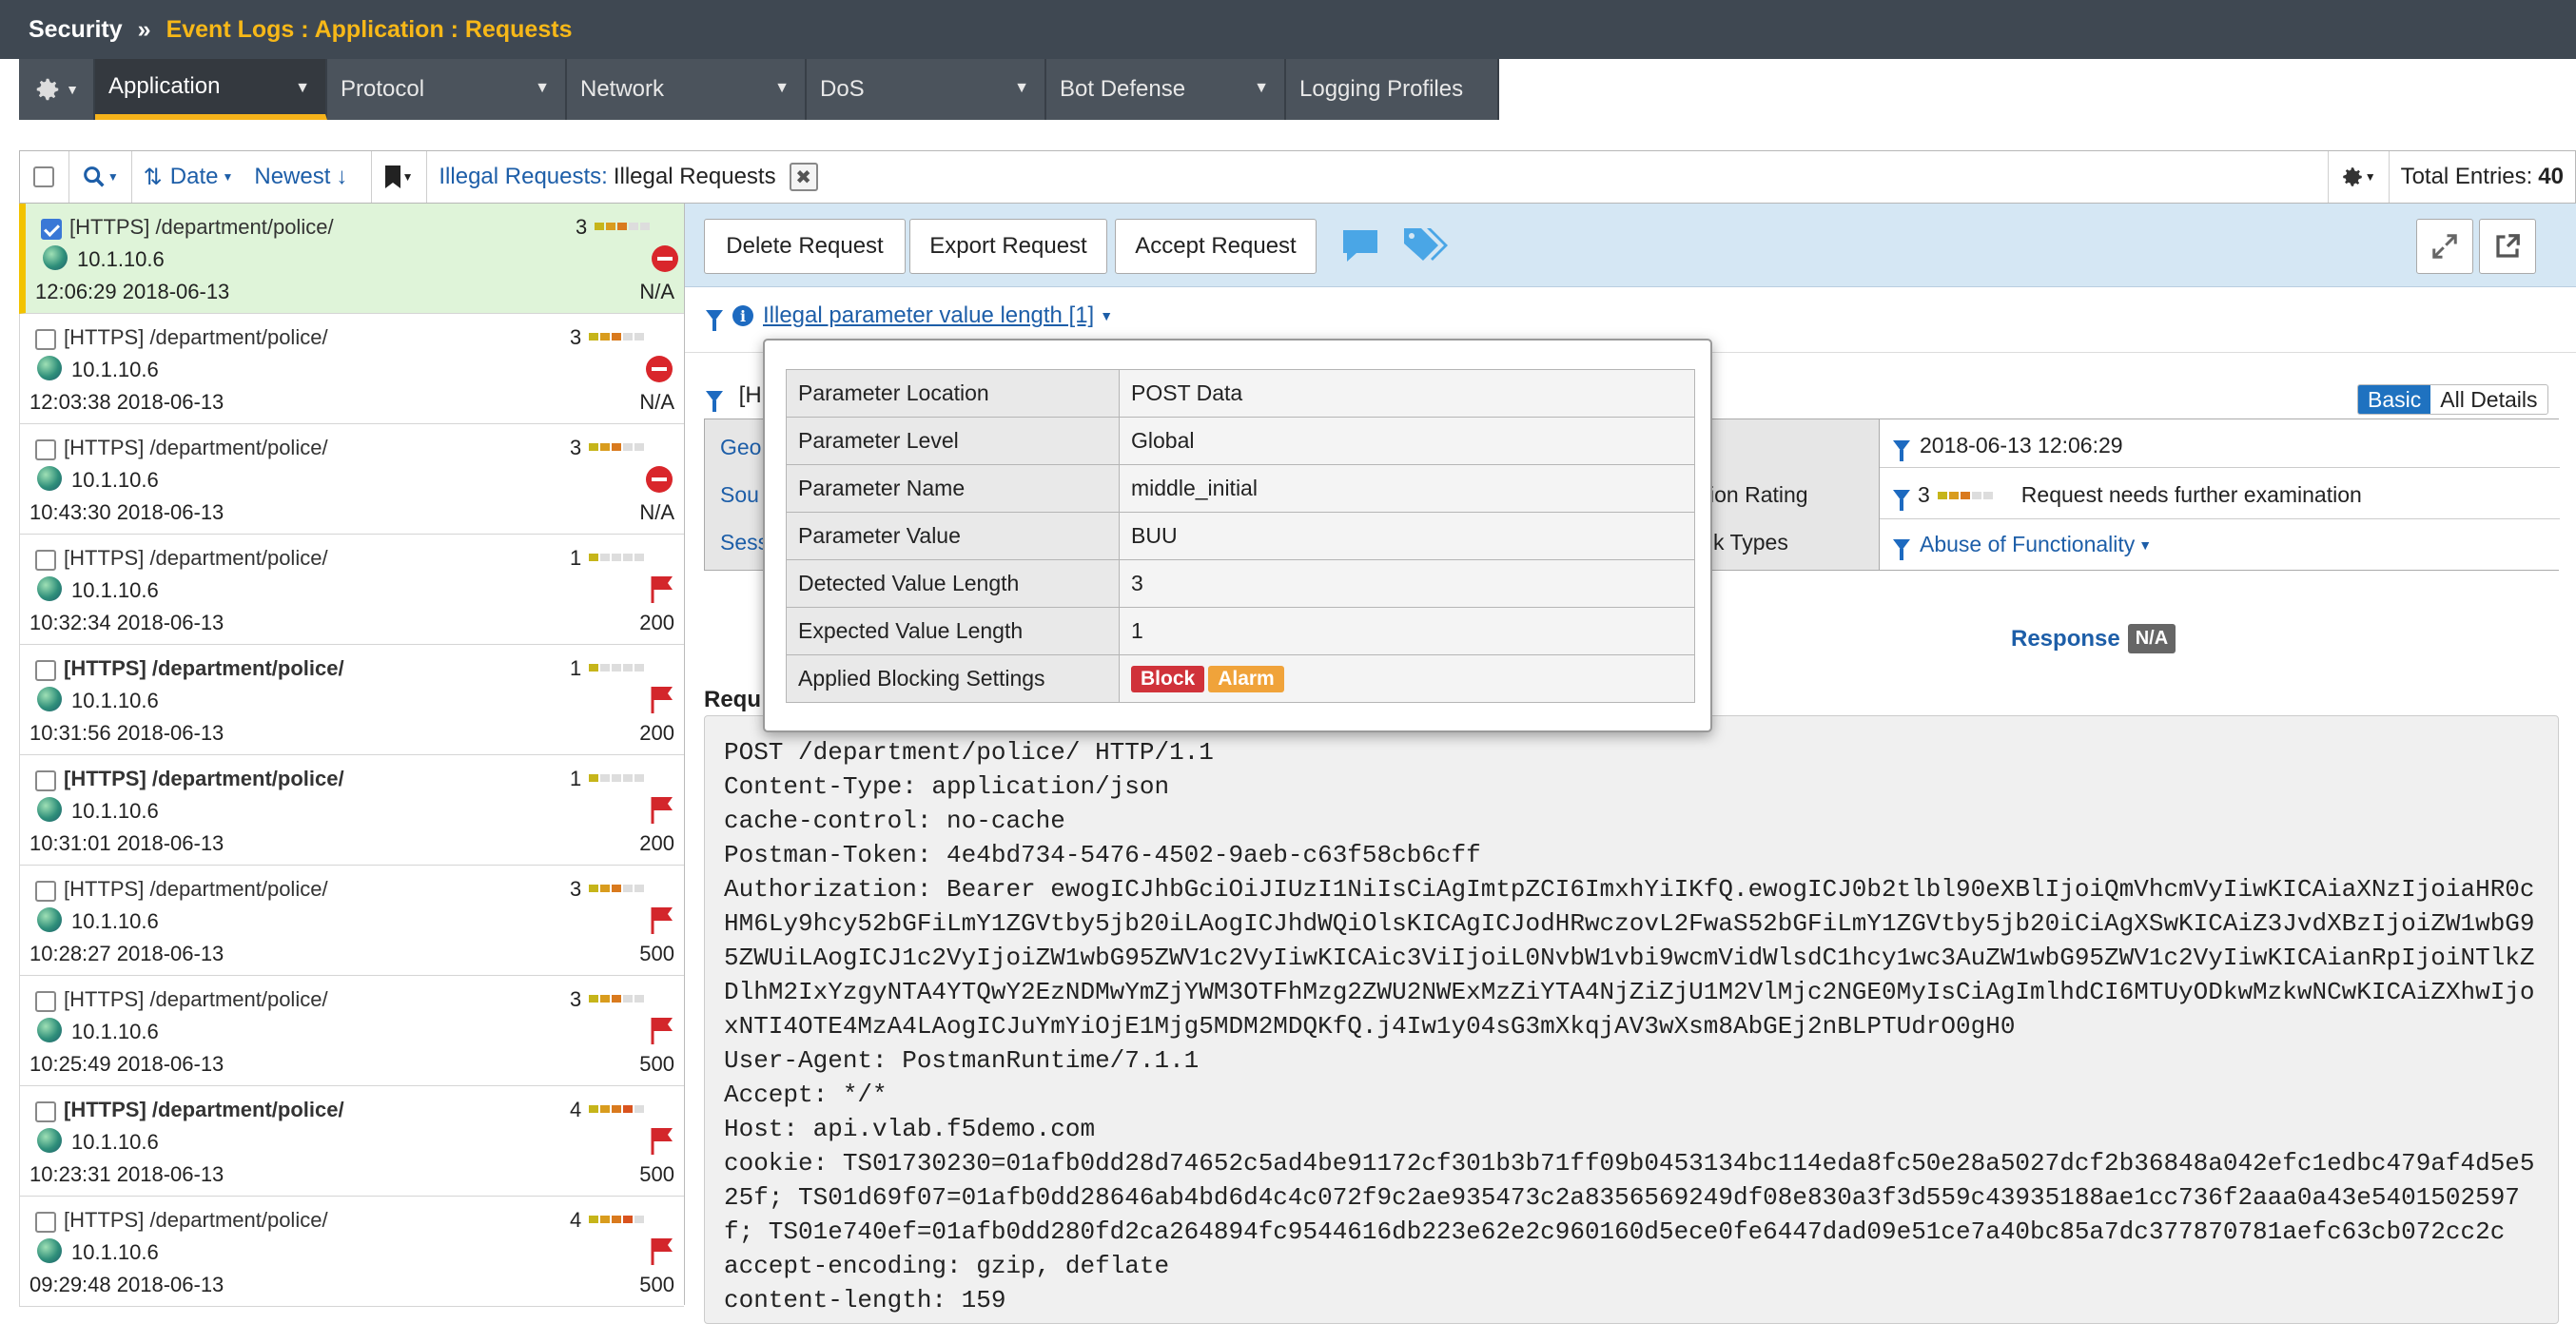 This screenshot has height=1324, width=2576. Describe the element at coordinates (127, 843) in the screenshot. I see `request-time: 10:31:01 2018-06-13` at that location.